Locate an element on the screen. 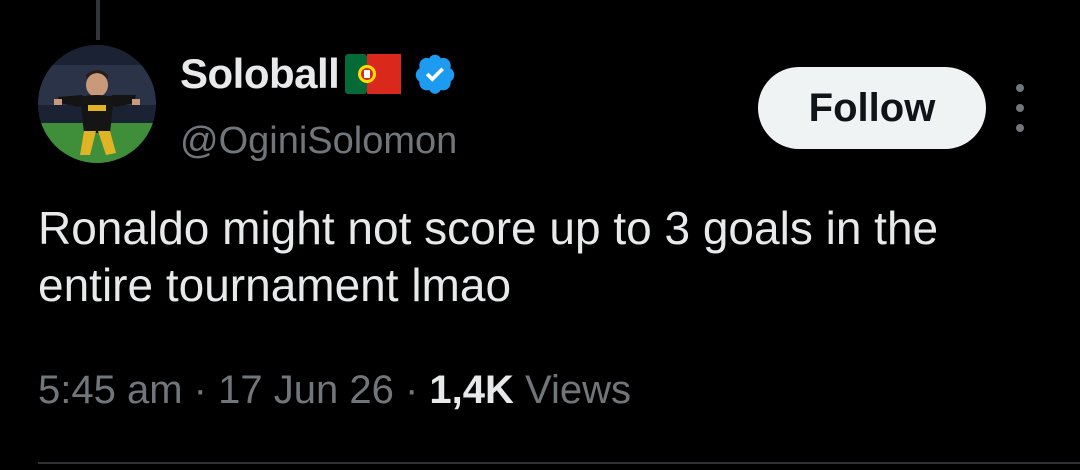 The width and height of the screenshot is (1080, 470). tweet-meta: 5:45 am · 17 Jun 26 · 1,4K Views is located at coordinates (334, 390).